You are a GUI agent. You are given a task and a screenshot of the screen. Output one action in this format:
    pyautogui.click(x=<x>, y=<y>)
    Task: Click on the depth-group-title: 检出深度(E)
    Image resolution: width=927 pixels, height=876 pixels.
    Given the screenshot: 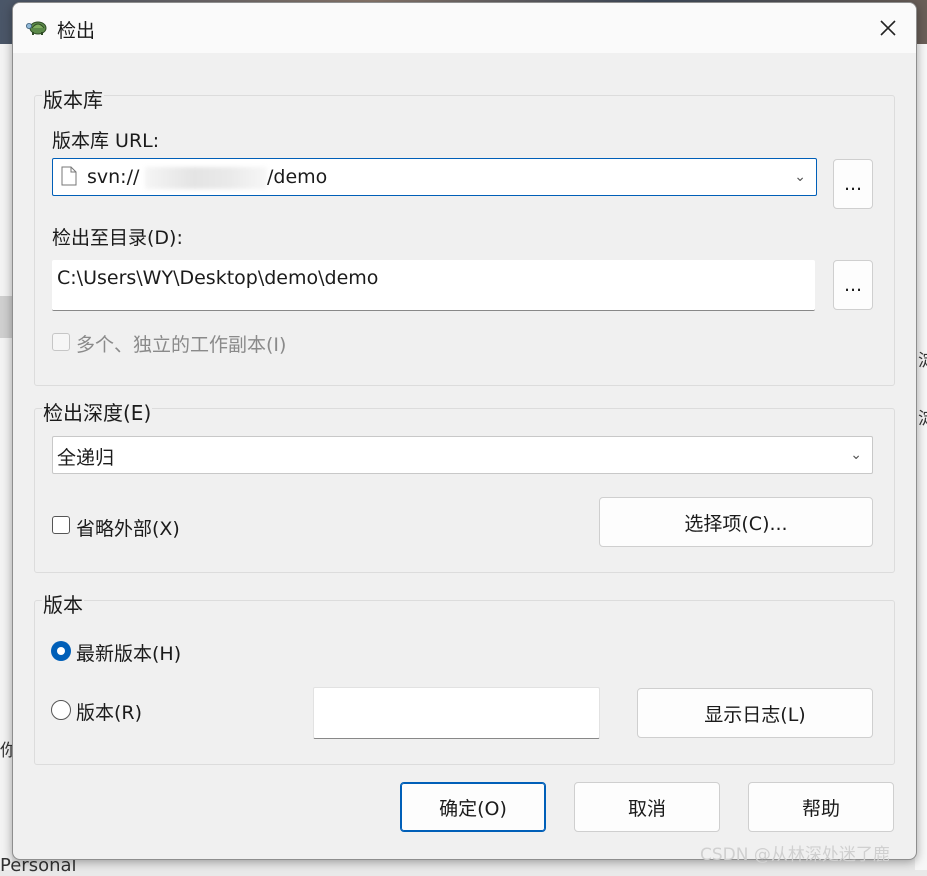 What is the action you would take?
    pyautogui.click(x=97, y=411)
    